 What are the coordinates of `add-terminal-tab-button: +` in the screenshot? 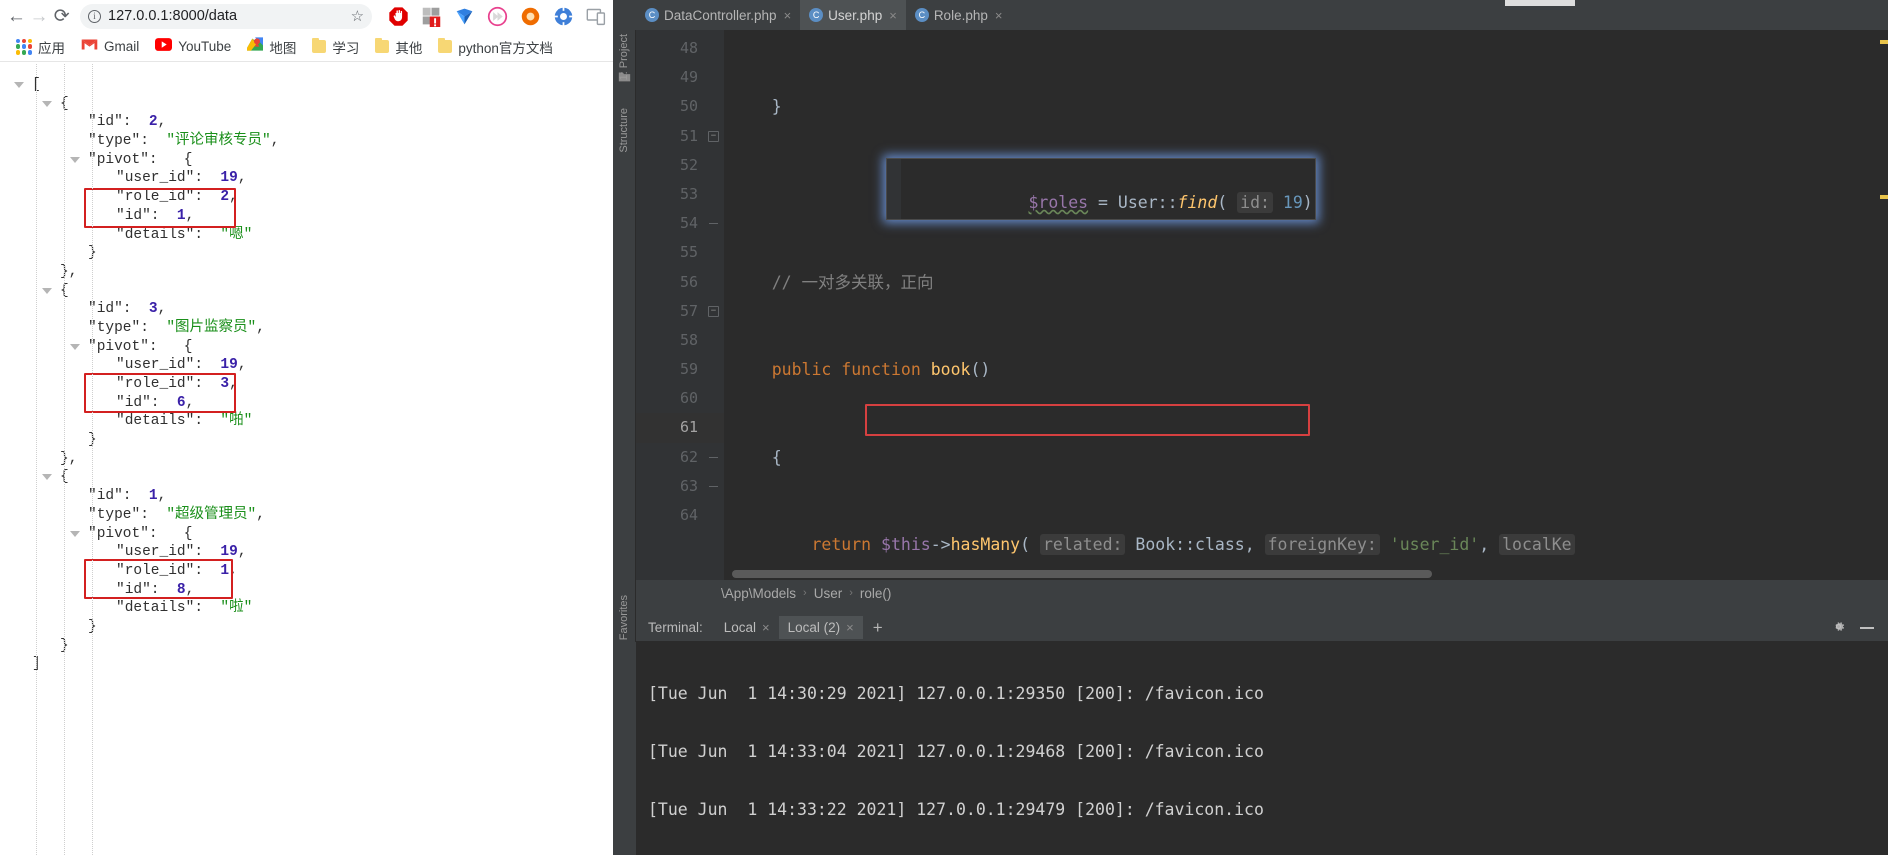 It's located at (878, 628).